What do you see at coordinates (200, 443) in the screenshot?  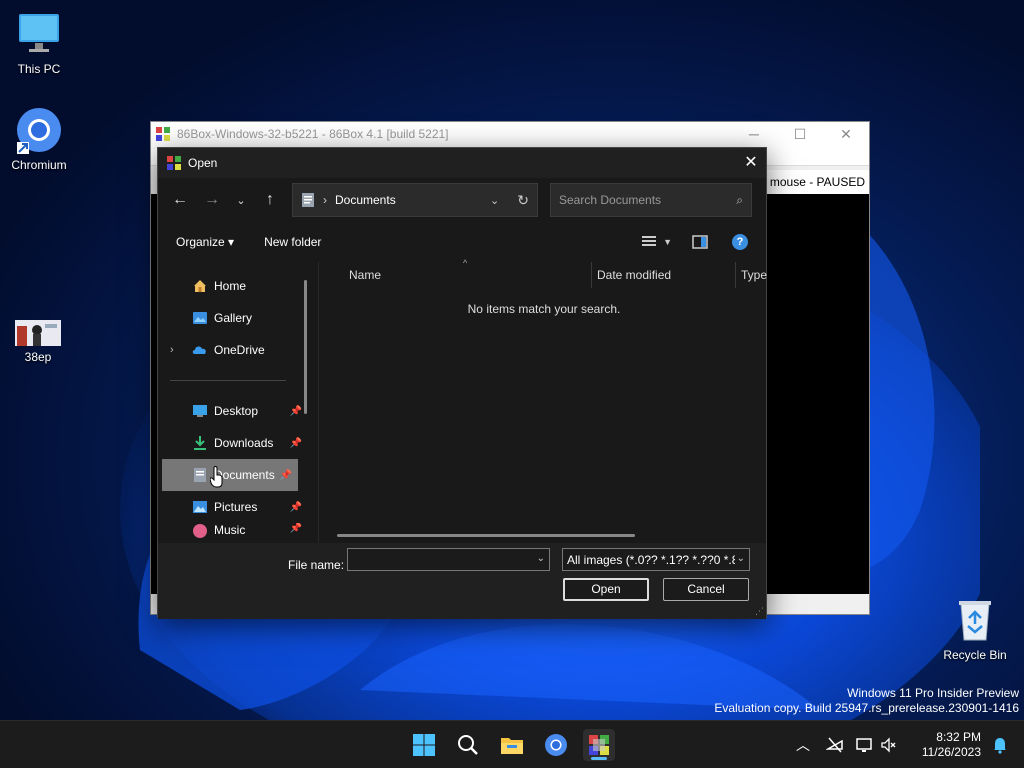 I see `download-icon` at bounding box center [200, 443].